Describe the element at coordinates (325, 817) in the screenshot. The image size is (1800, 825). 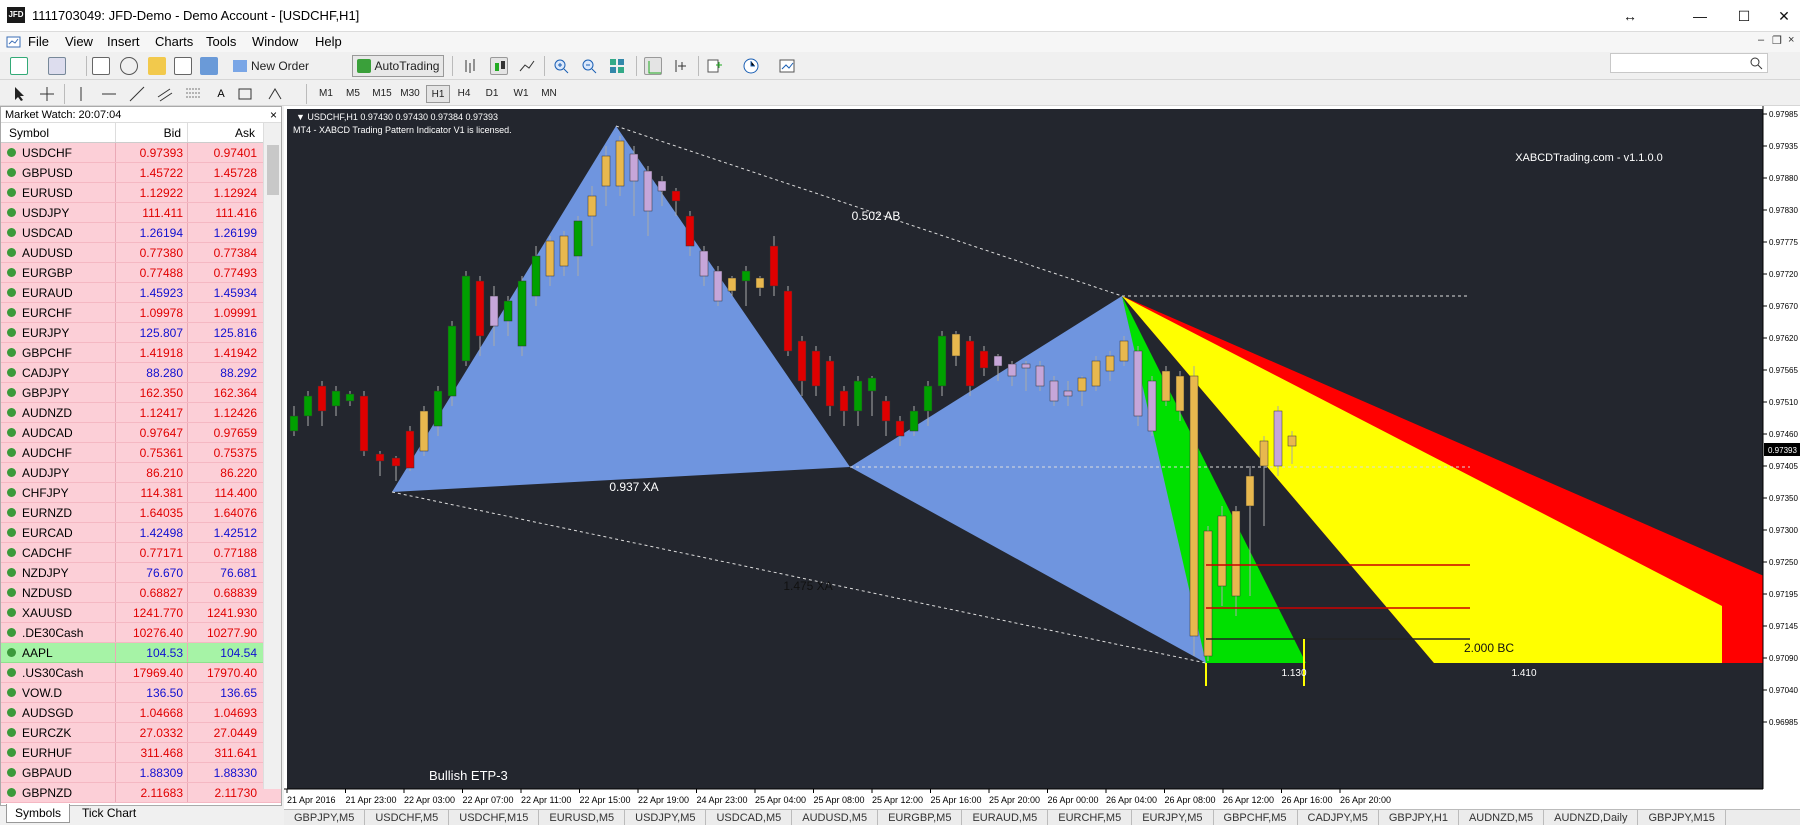
I see `chart-tab: GBPJPY,M5` at that location.